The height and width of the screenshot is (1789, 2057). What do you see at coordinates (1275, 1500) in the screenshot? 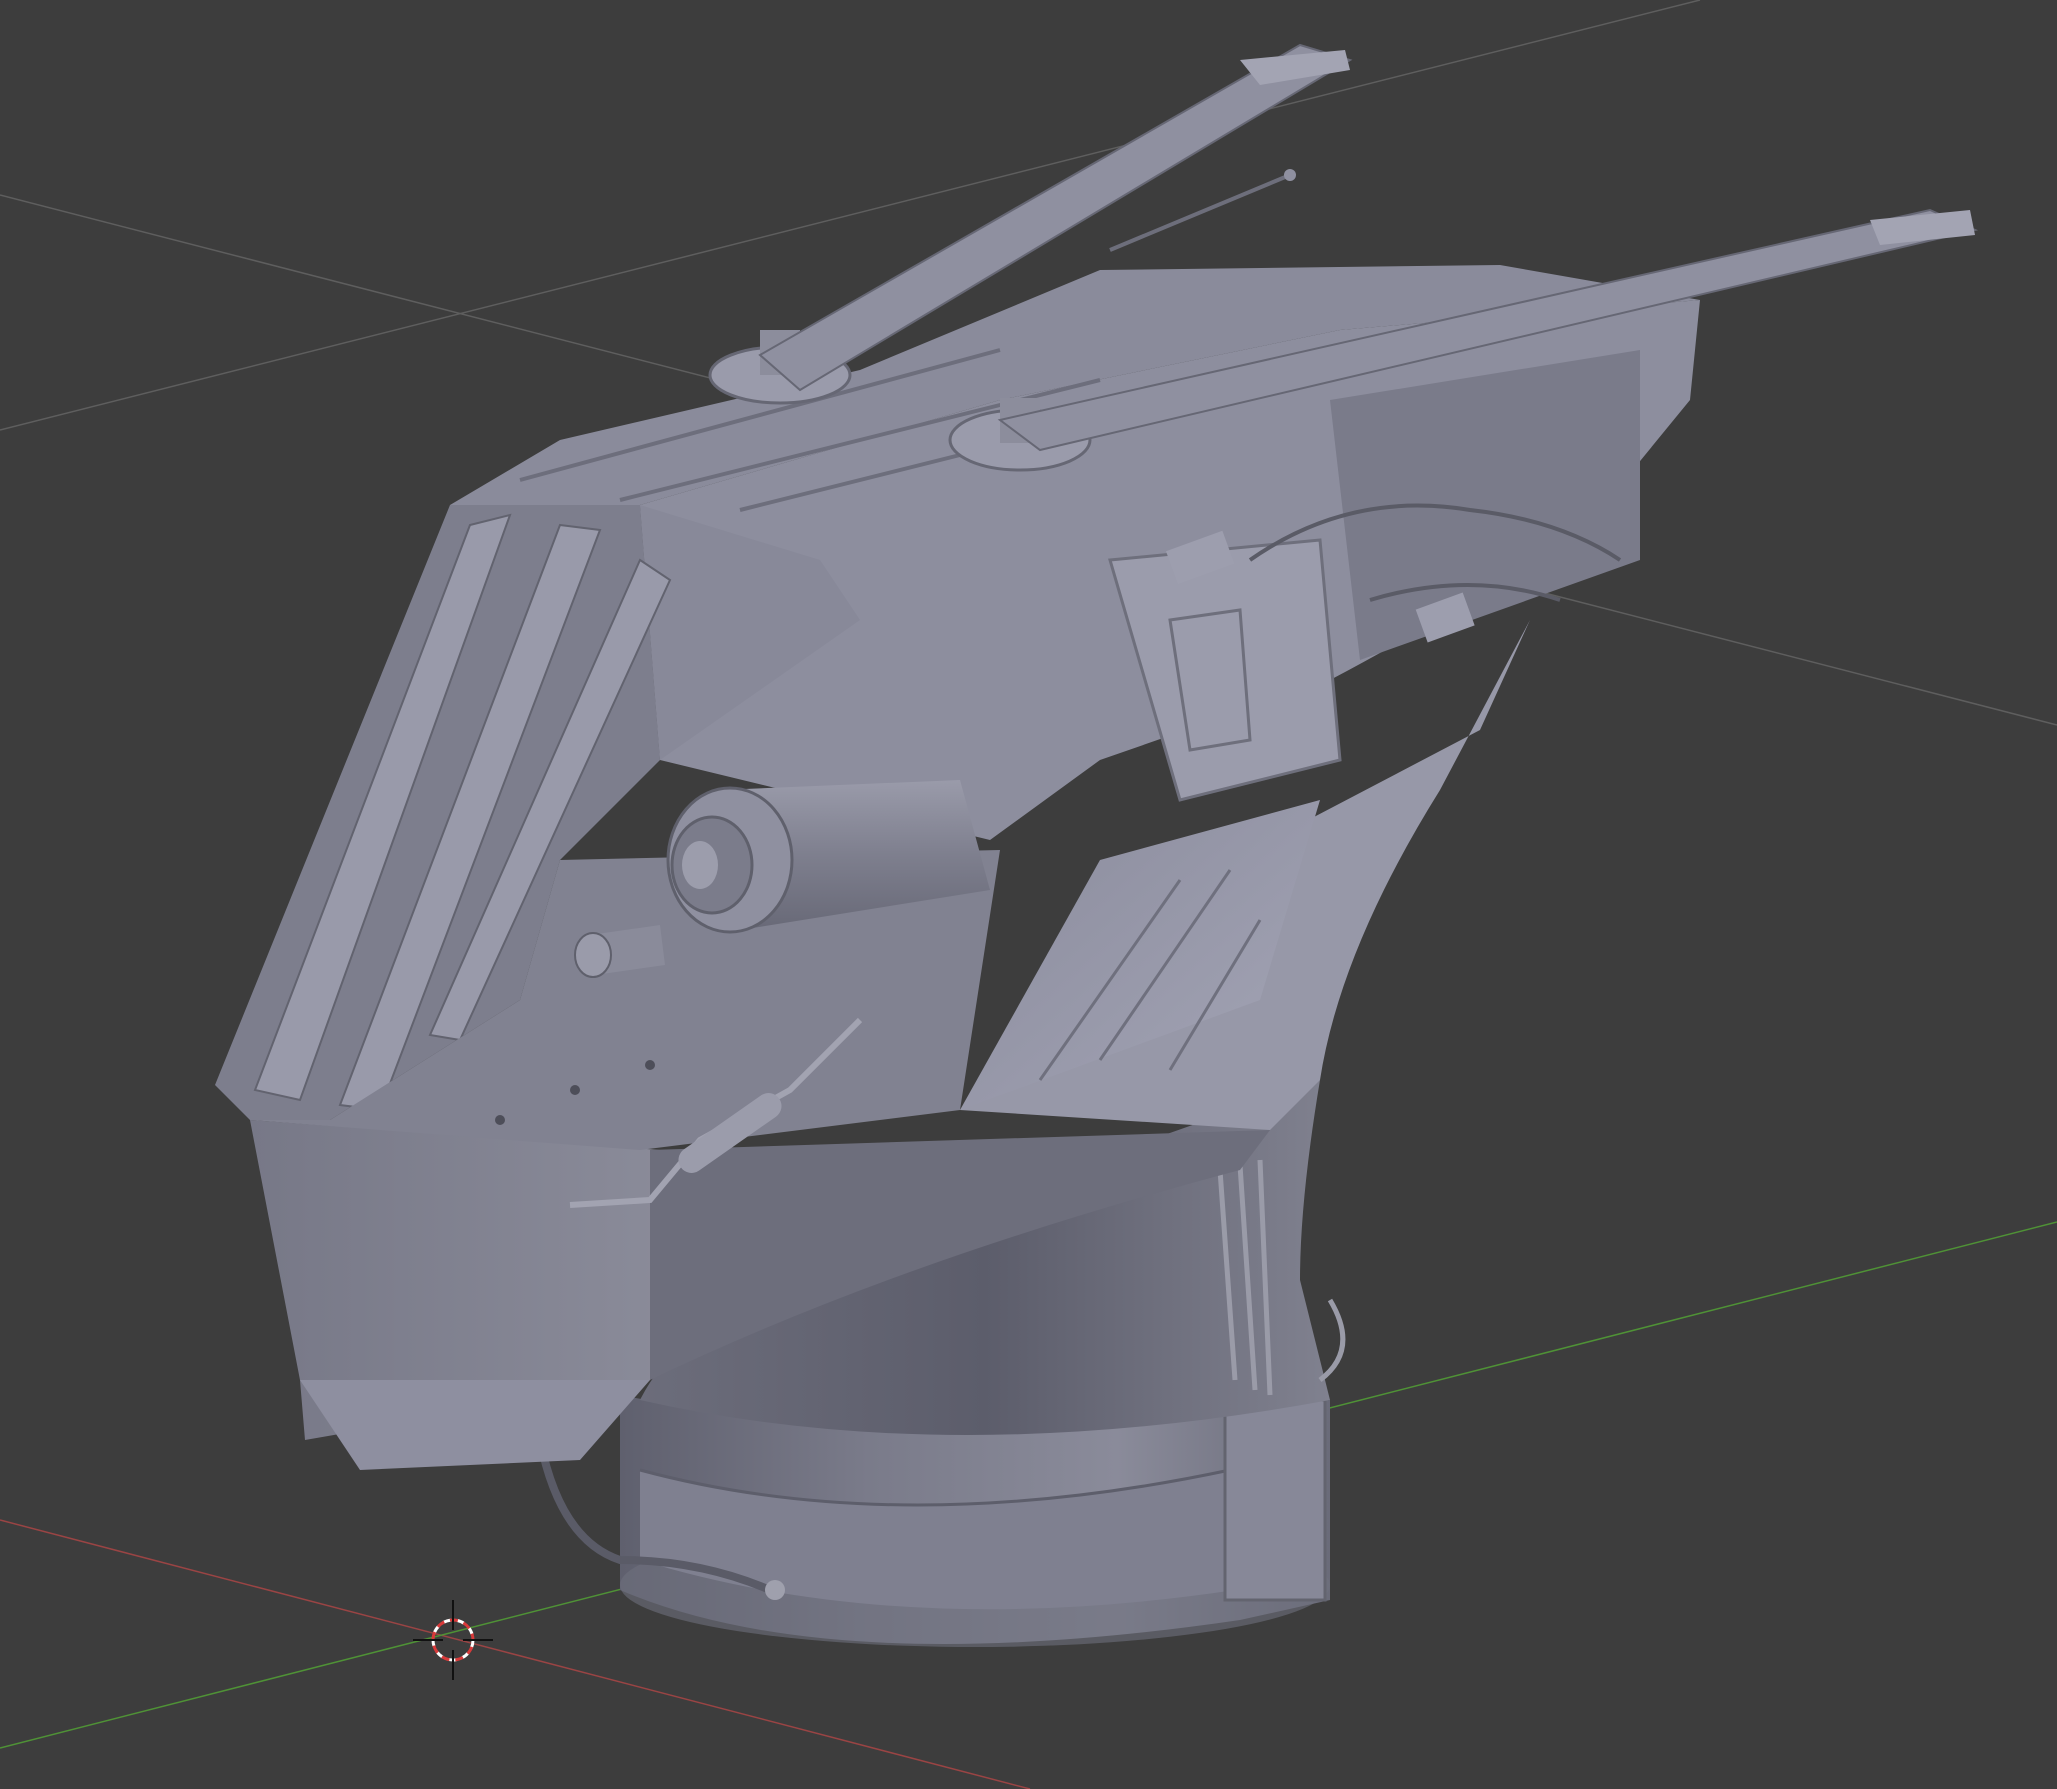
I see `base-clamp` at bounding box center [1275, 1500].